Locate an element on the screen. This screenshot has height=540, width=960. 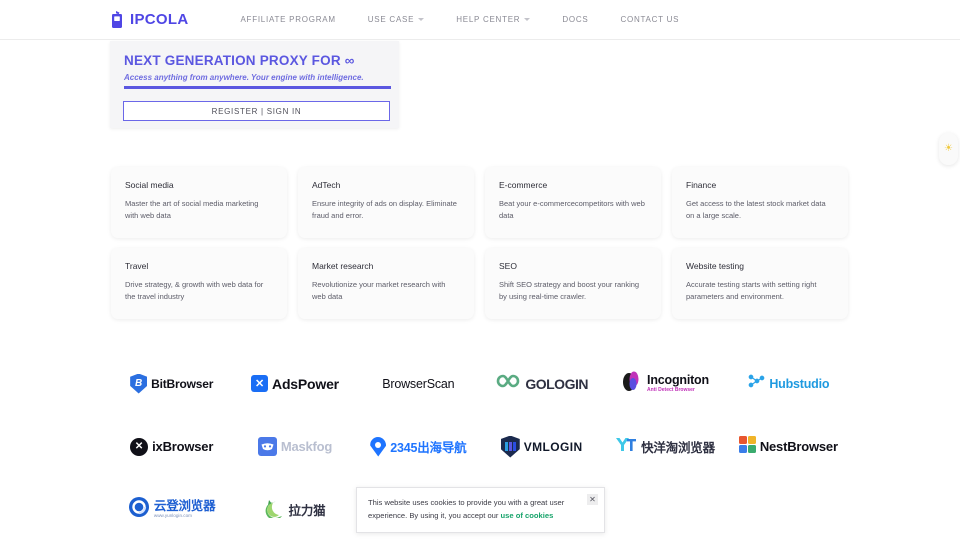
cola-can-icon is located at coordinates (117, 19).